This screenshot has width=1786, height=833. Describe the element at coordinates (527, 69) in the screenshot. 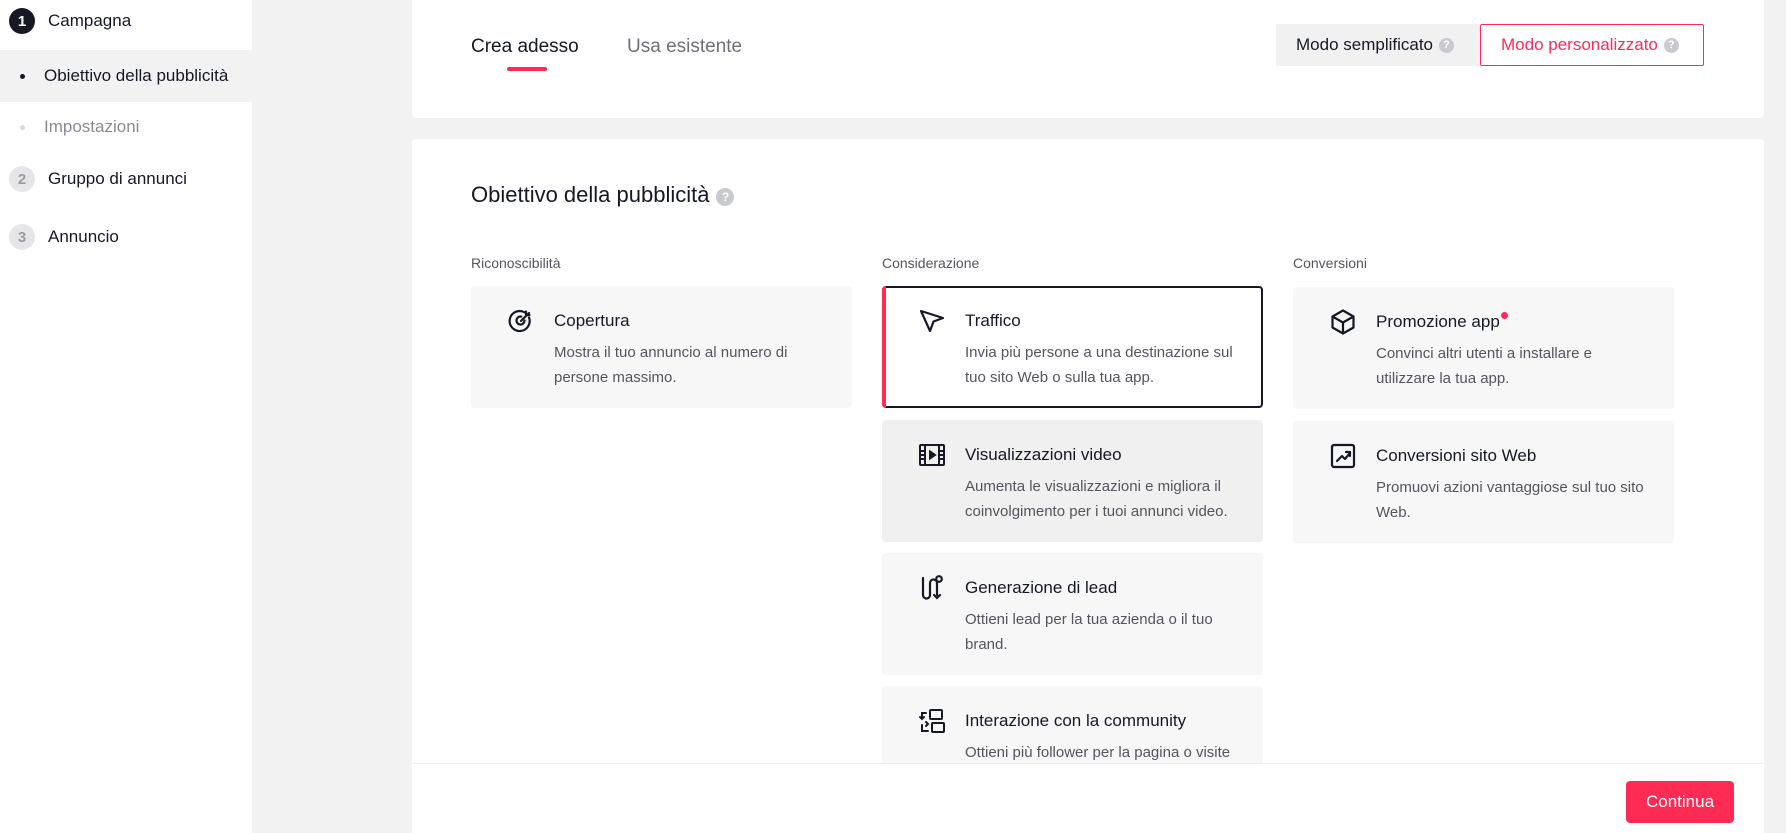

I see `active-tab-indicator` at that location.